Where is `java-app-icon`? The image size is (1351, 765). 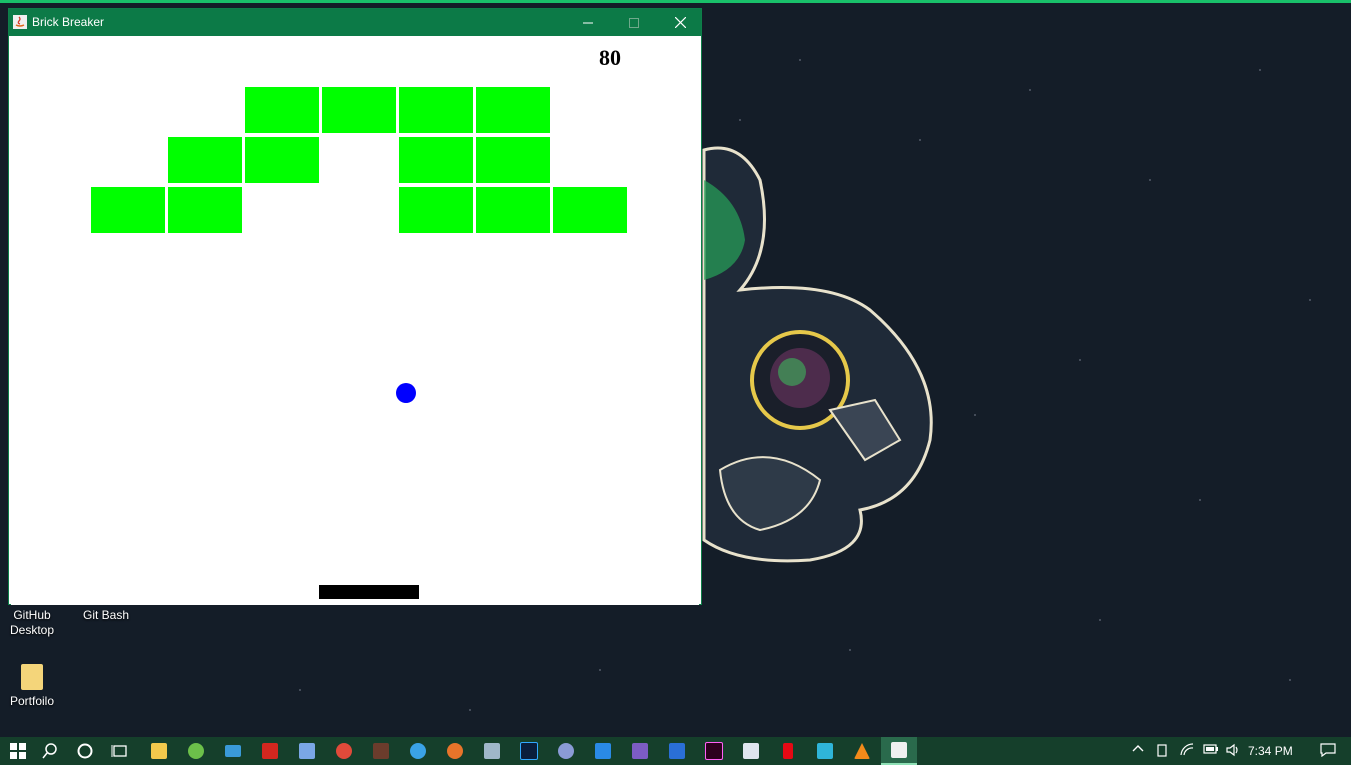 java-app-icon is located at coordinates (20, 22).